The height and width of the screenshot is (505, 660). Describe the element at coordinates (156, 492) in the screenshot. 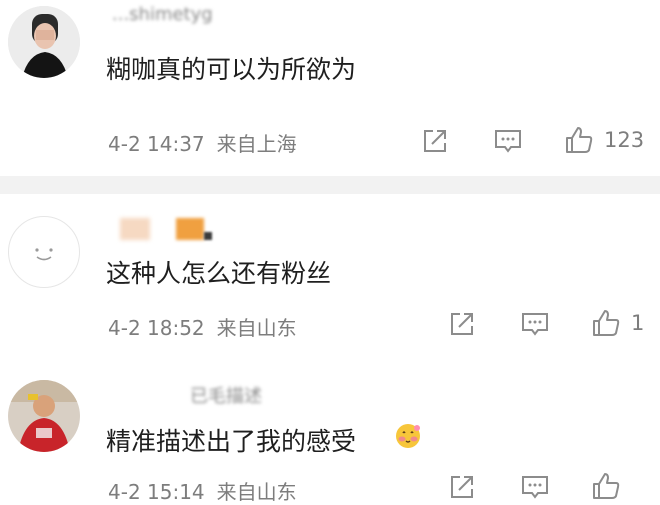

I see `comment-time: 4-2 15:14` at that location.